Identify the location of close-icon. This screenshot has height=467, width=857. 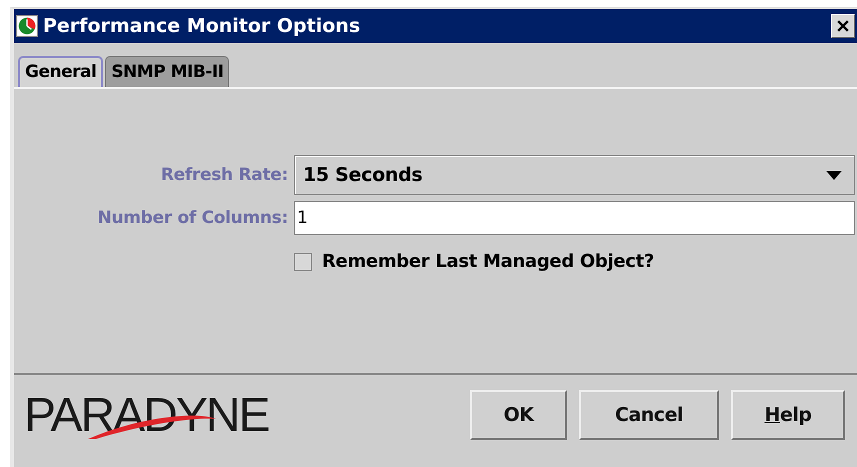
(843, 26).